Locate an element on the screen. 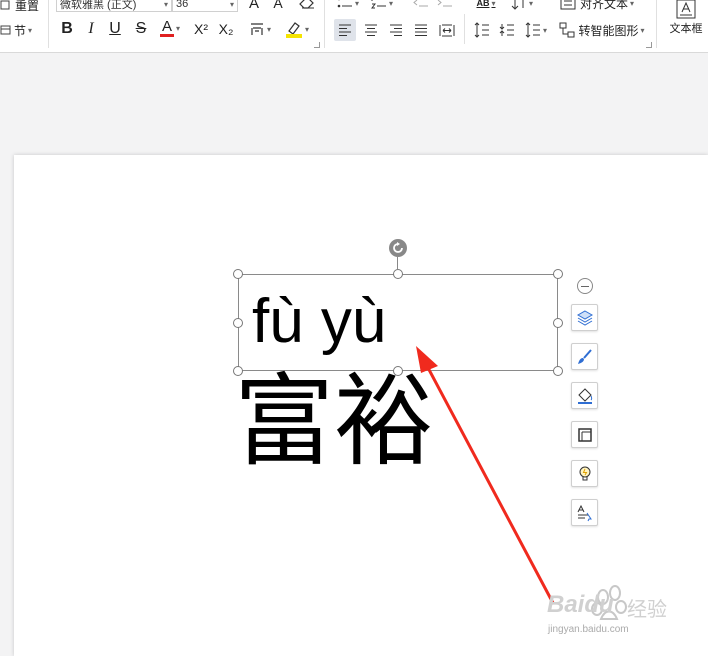 Image resolution: width=708 pixels, height=656 pixels. watermark-url: jingyan.baidu.com is located at coordinates (588, 629).